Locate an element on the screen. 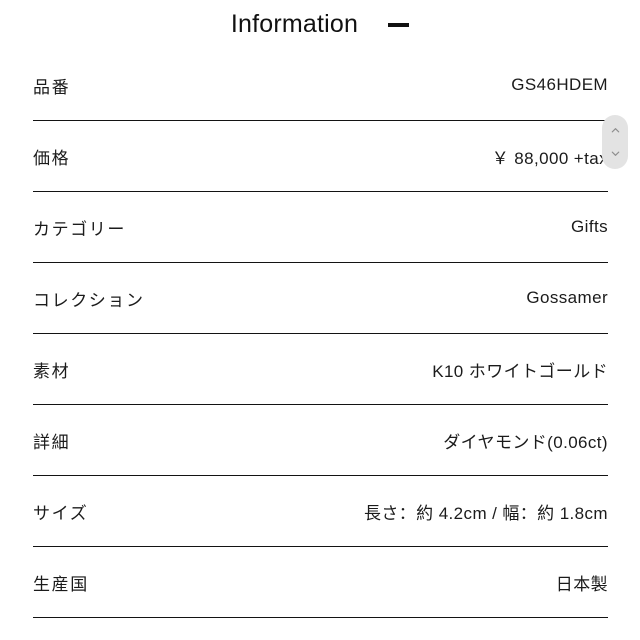 The width and height of the screenshot is (640, 640). spec-value: ダイヤモンド(0.06ct) is located at coordinates (525, 442).